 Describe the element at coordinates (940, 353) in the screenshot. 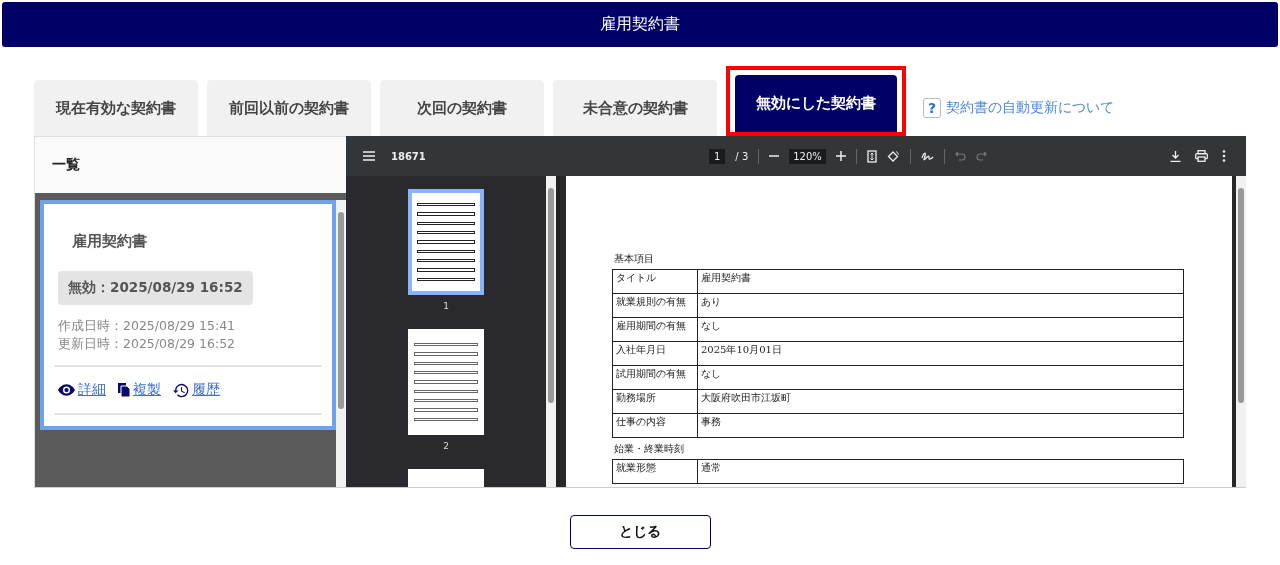

I see `table-cell: 2025年10月01日` at that location.